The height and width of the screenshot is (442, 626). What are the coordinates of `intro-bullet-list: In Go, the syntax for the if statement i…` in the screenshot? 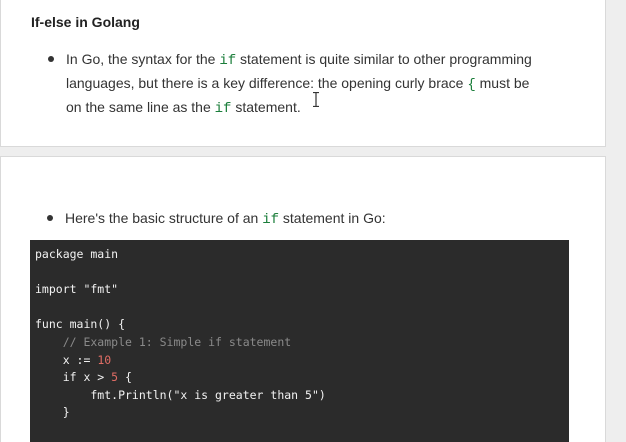 It's located at (295, 84).